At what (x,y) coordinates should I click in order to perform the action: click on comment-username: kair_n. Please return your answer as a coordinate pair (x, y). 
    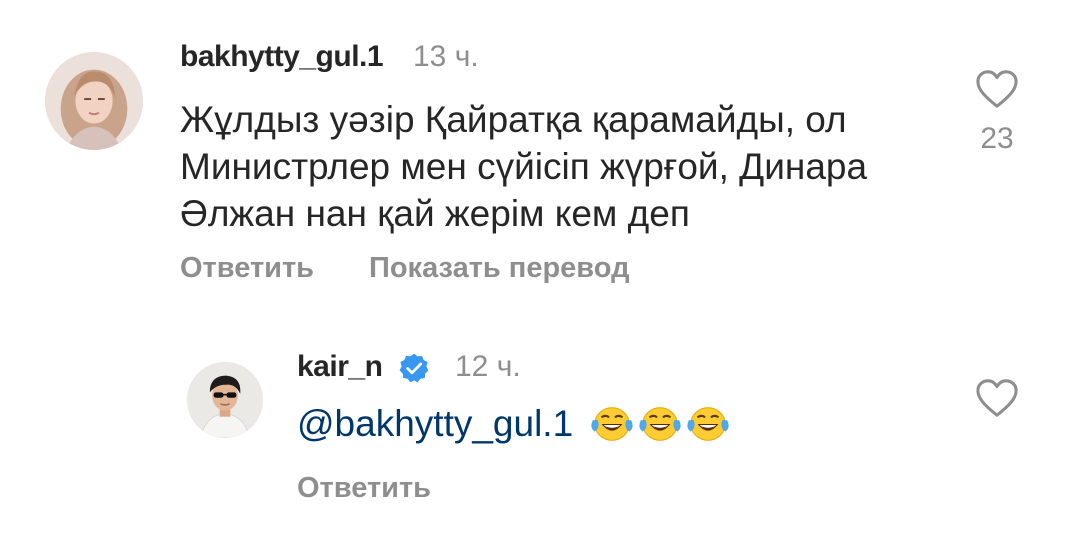
    Looking at the image, I should click on (340, 367).